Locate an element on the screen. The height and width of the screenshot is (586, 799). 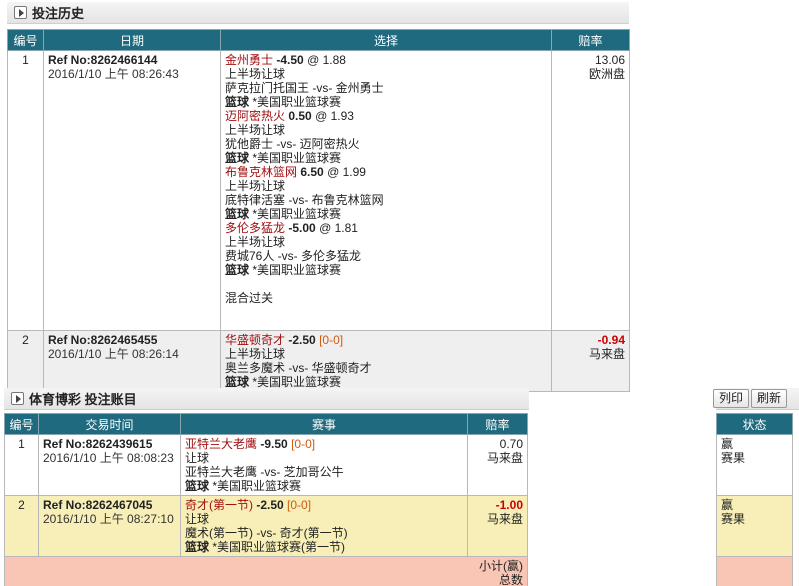
col-header-event: 赛事 is located at coordinates (324, 424).